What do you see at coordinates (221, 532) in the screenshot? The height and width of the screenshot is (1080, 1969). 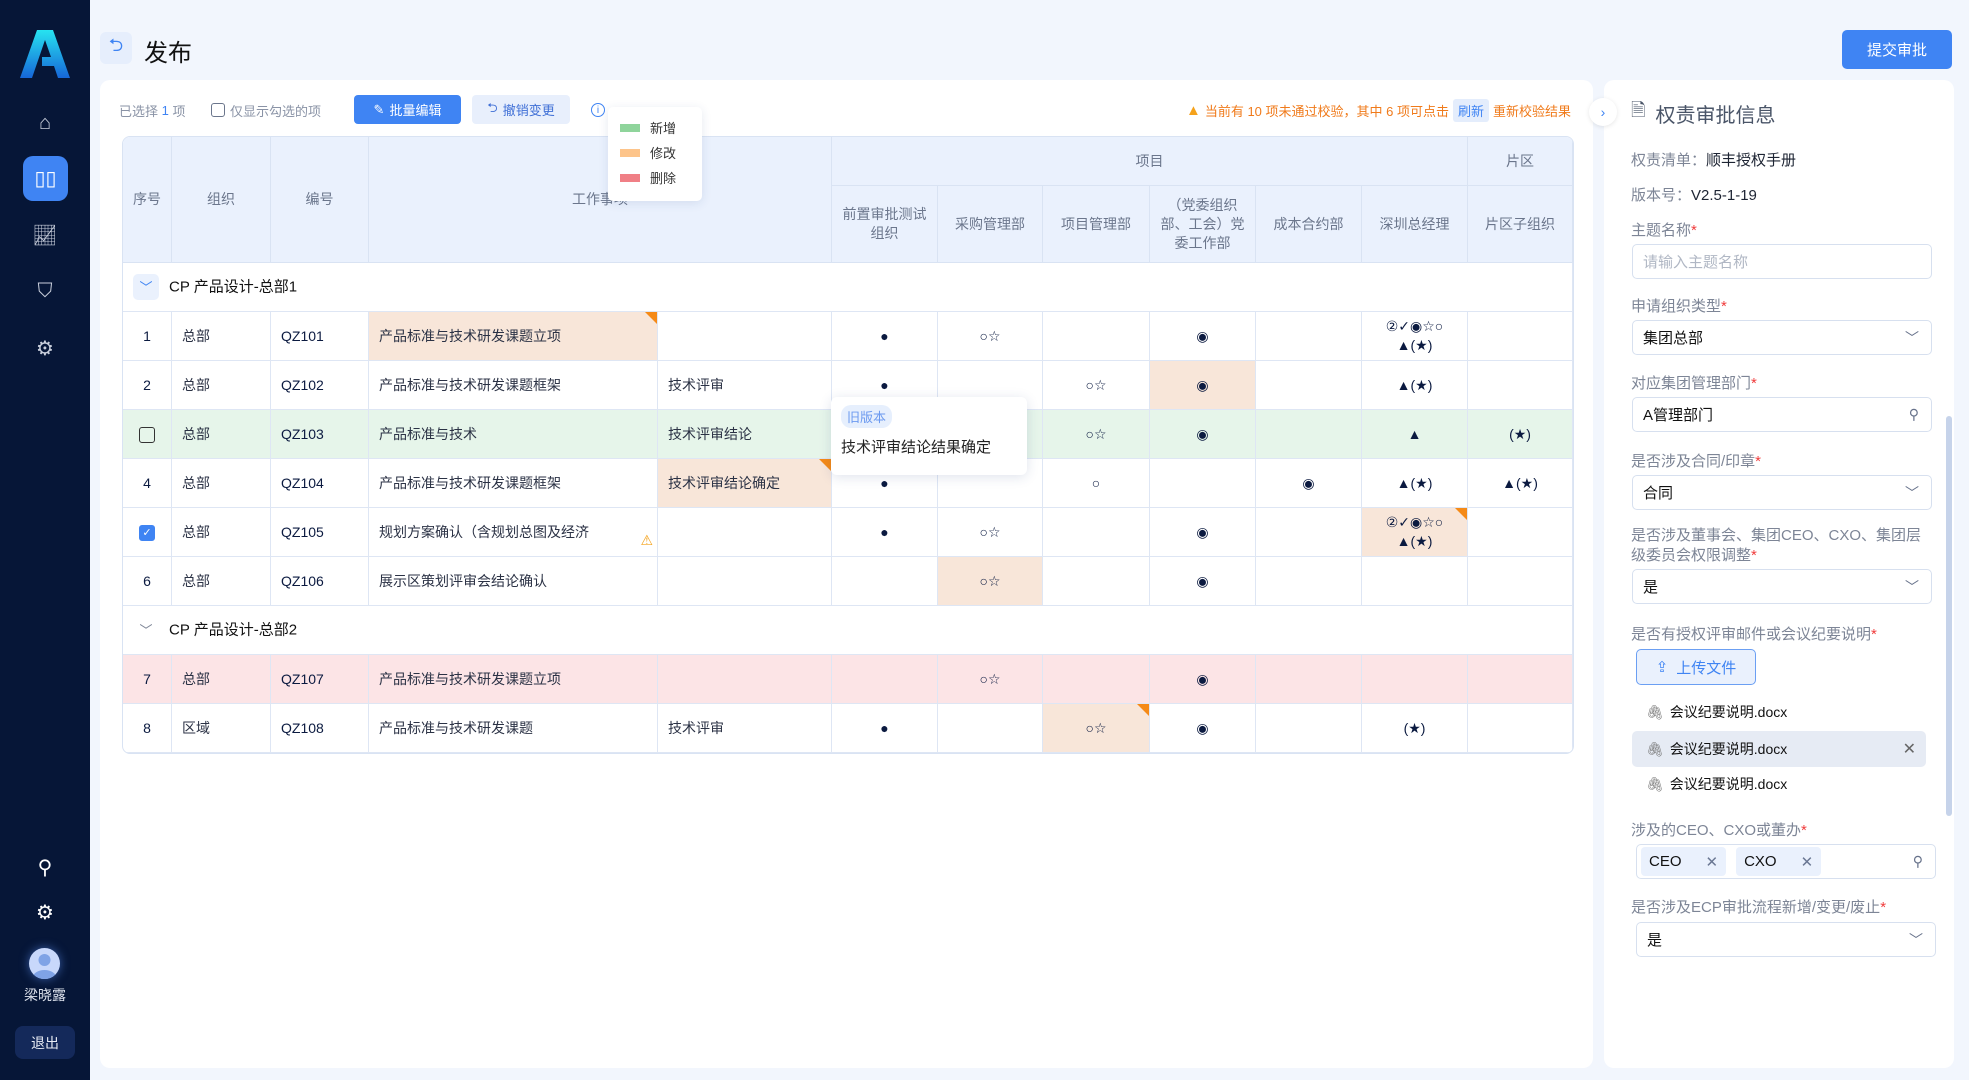 I see `cell-1: 总部` at bounding box center [221, 532].